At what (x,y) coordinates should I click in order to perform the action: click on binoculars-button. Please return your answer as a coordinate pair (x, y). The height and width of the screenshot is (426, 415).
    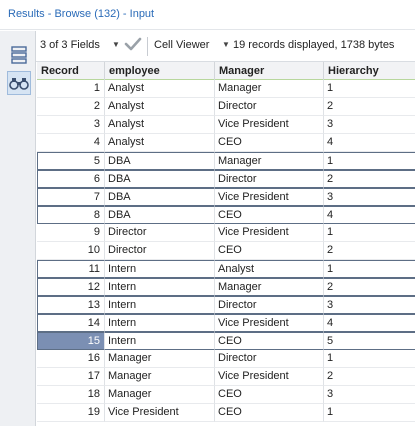
    Looking at the image, I should click on (19, 83).